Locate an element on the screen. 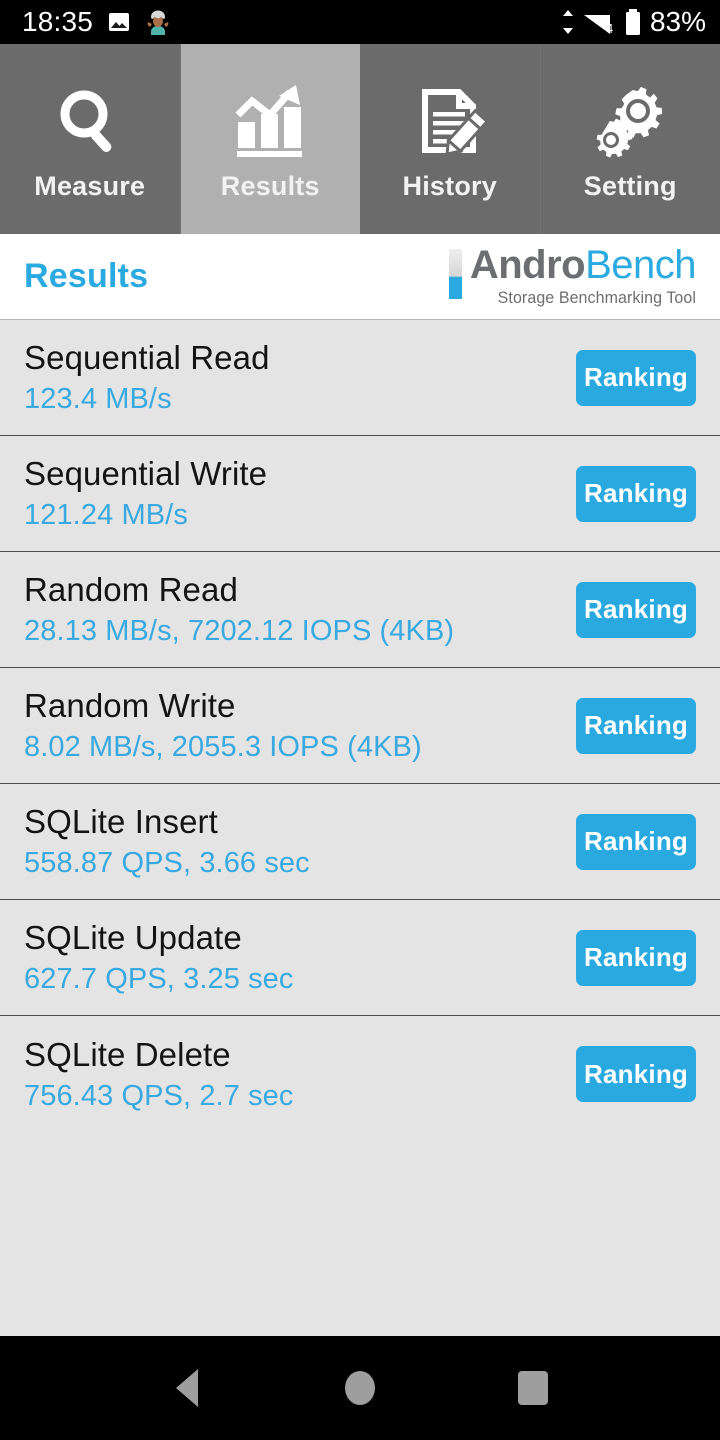  table-row: Sequential Read 123.4 MB/s Ranking is located at coordinates (360, 378).